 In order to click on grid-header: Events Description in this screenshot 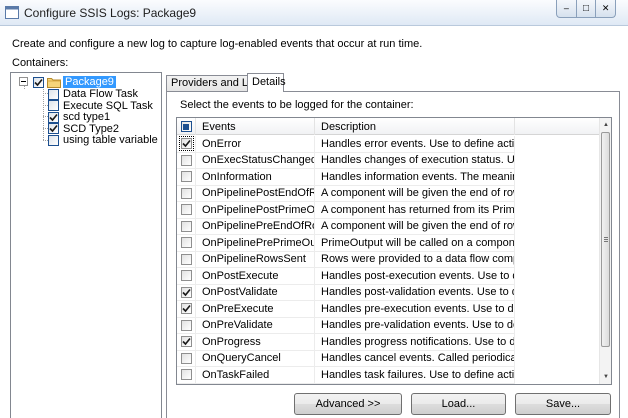, I will do `click(389, 126)`.